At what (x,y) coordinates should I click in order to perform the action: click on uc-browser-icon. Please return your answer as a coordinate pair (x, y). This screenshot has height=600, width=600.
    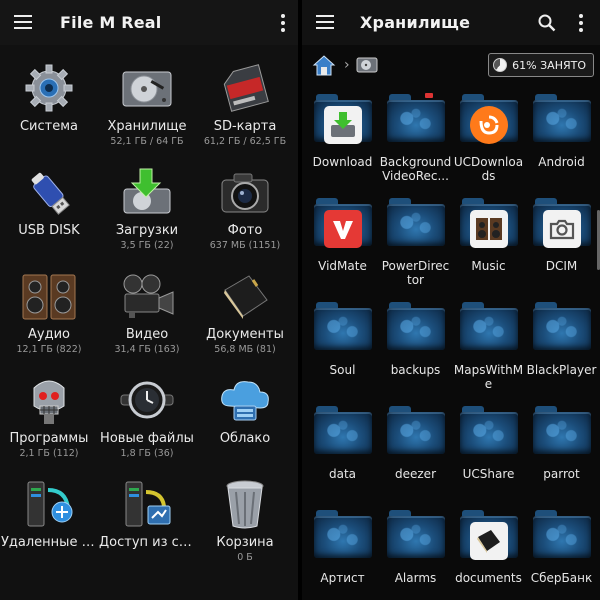
    Looking at the image, I should click on (488, 125).